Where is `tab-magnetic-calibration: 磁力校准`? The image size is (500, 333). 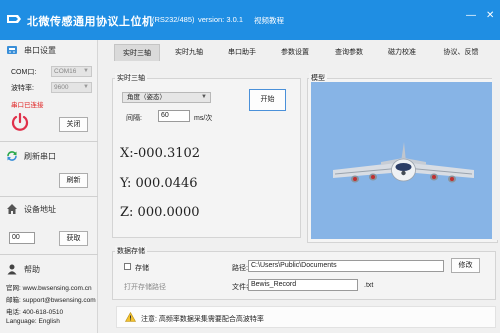
tab-magnetic-calibration: 磁力校准 is located at coordinates (402, 52).